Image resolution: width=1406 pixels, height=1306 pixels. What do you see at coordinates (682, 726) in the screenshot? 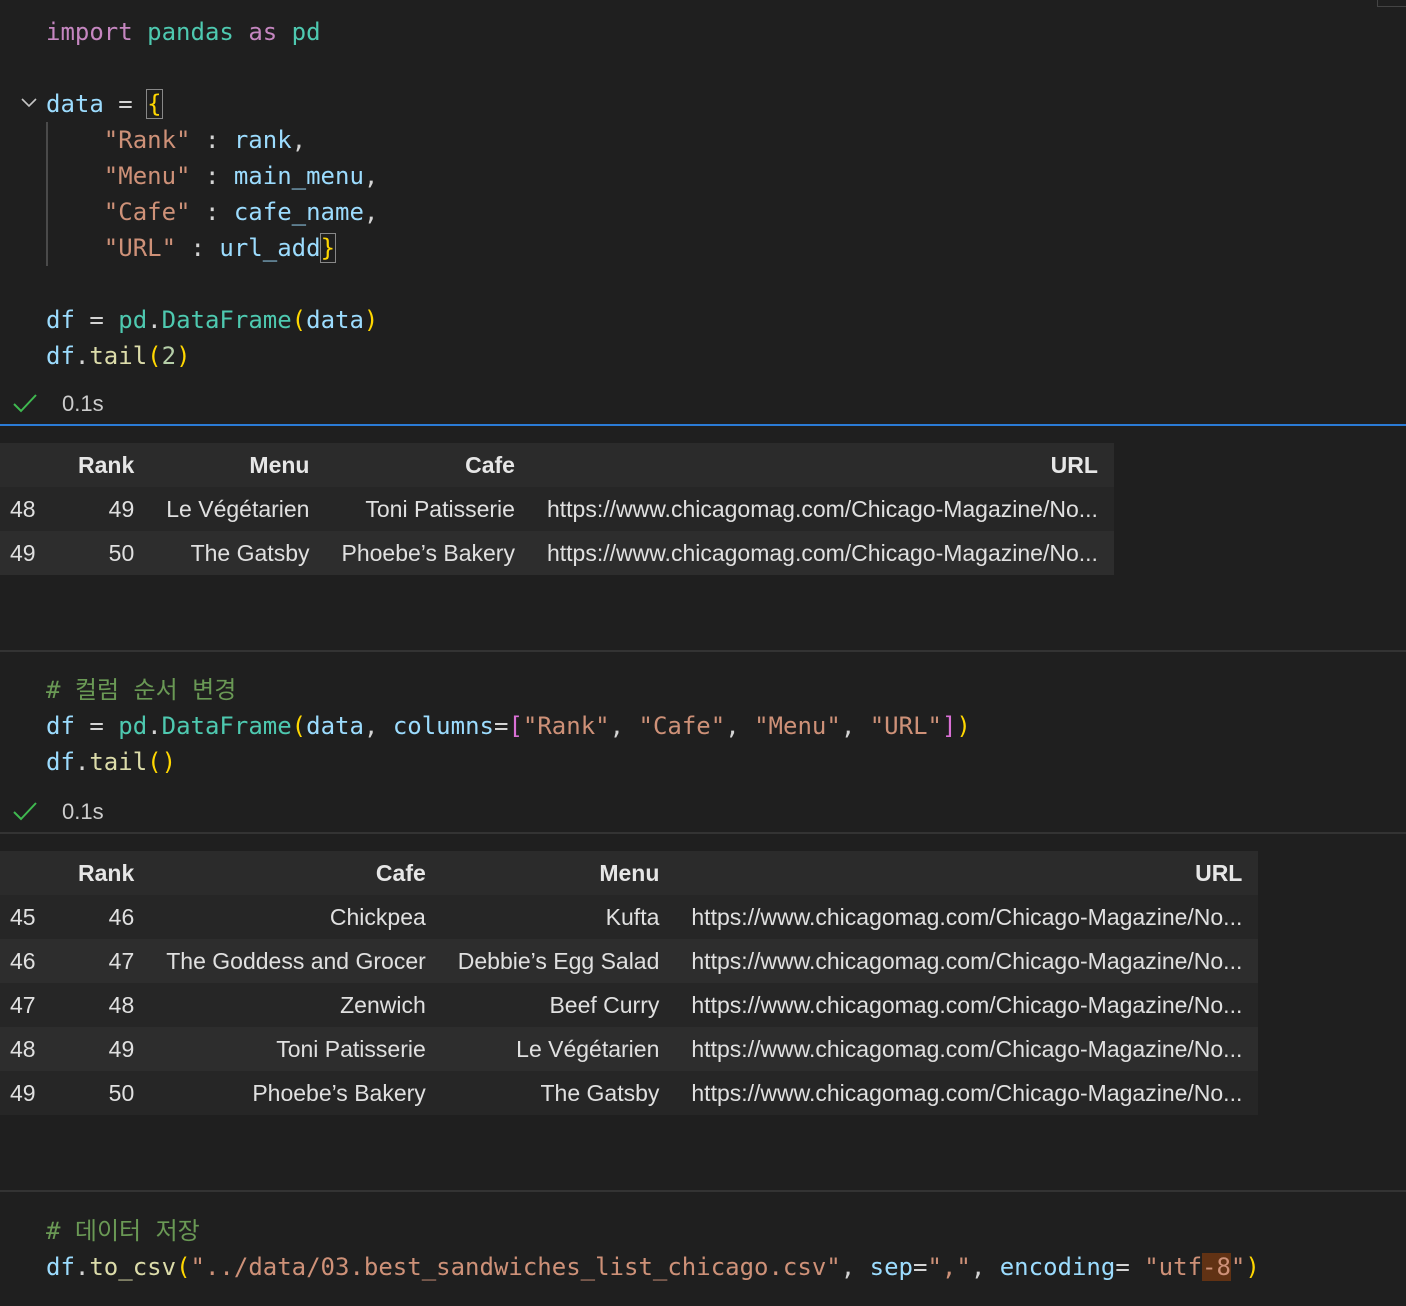
I see `code-token: "Cafe"` at bounding box center [682, 726].